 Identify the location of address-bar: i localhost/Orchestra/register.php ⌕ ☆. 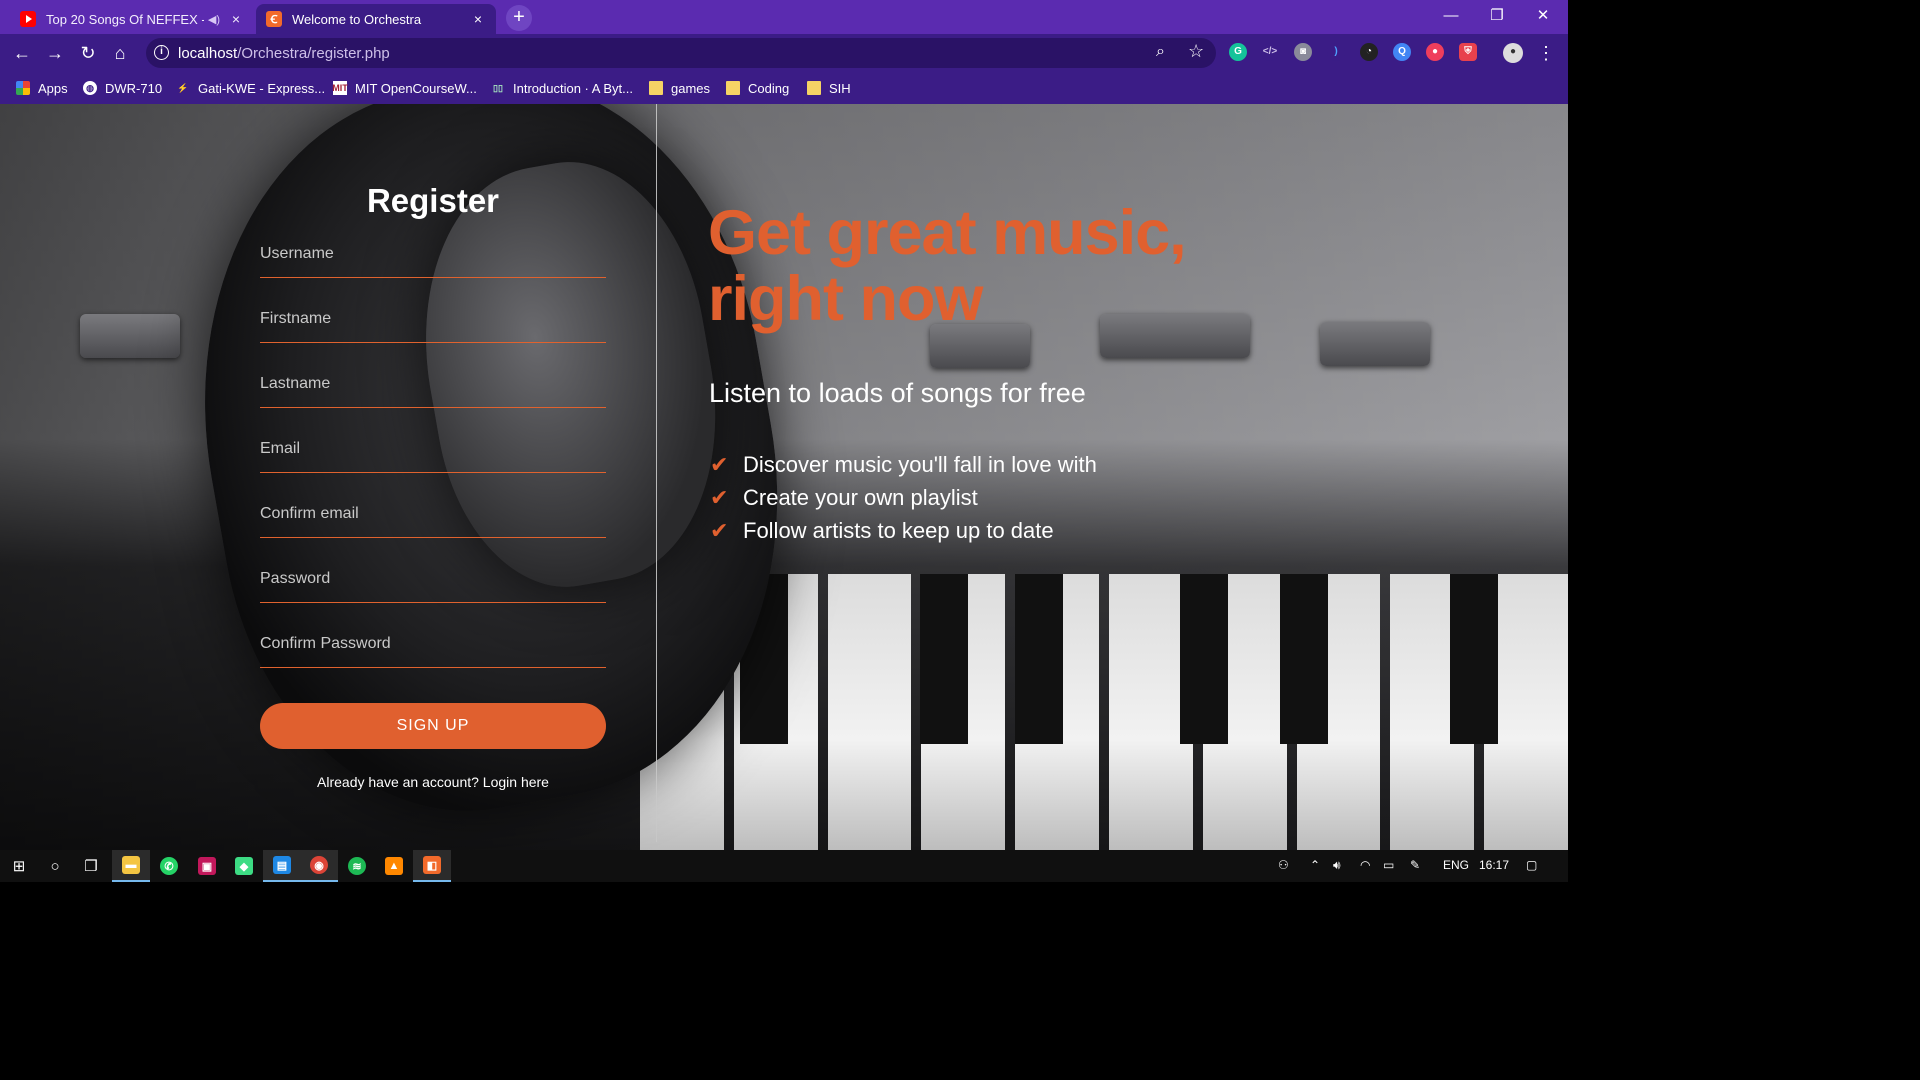
(681, 53).